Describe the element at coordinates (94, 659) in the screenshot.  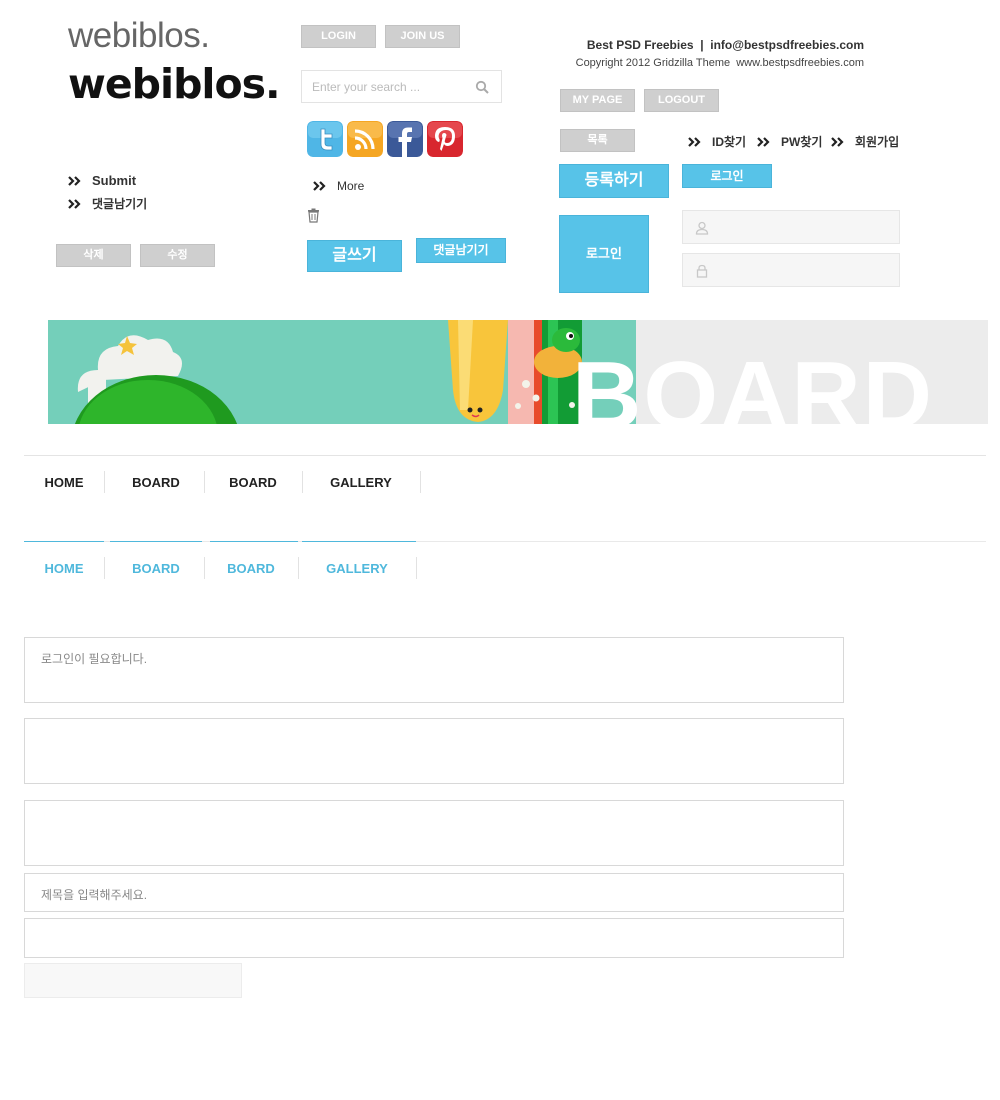
I see `login-required-text: 로그인이 필요합니다.` at that location.